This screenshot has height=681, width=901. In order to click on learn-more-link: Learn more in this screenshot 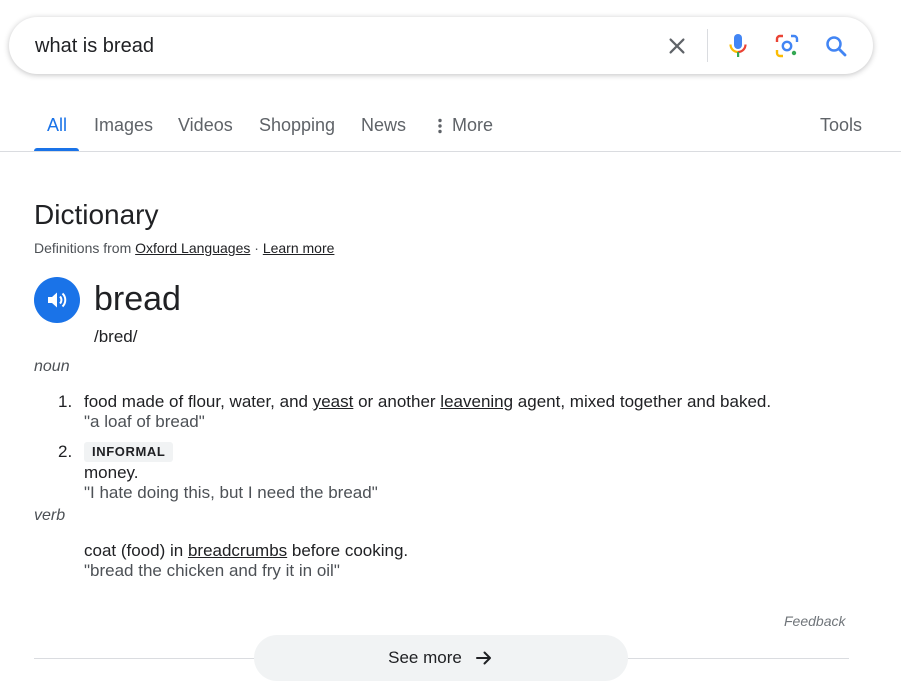, I will do `click(299, 248)`.